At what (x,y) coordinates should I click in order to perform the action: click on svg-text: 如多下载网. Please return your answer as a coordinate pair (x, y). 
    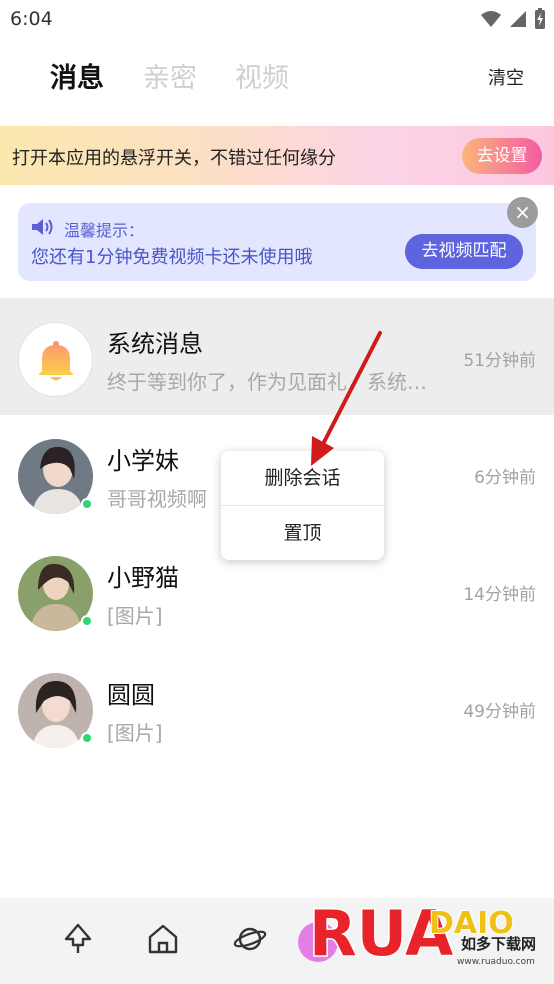
    Looking at the image, I should click on (498, 944).